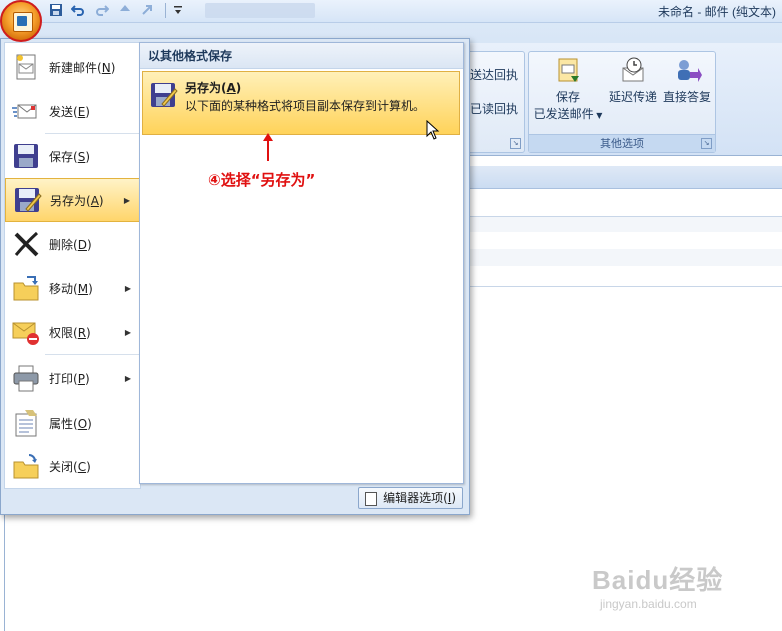 The image size is (782, 631). I want to click on editor-options-icon, so click(371, 499).